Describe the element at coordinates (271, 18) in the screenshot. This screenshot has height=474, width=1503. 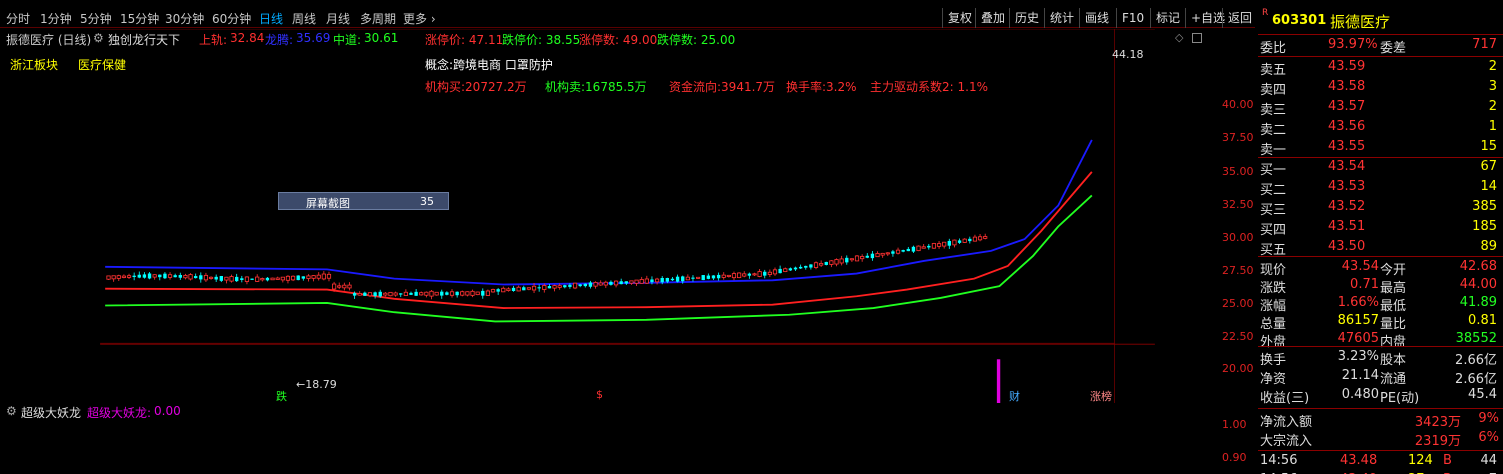
I see `tf-tab-6: 日线` at that location.